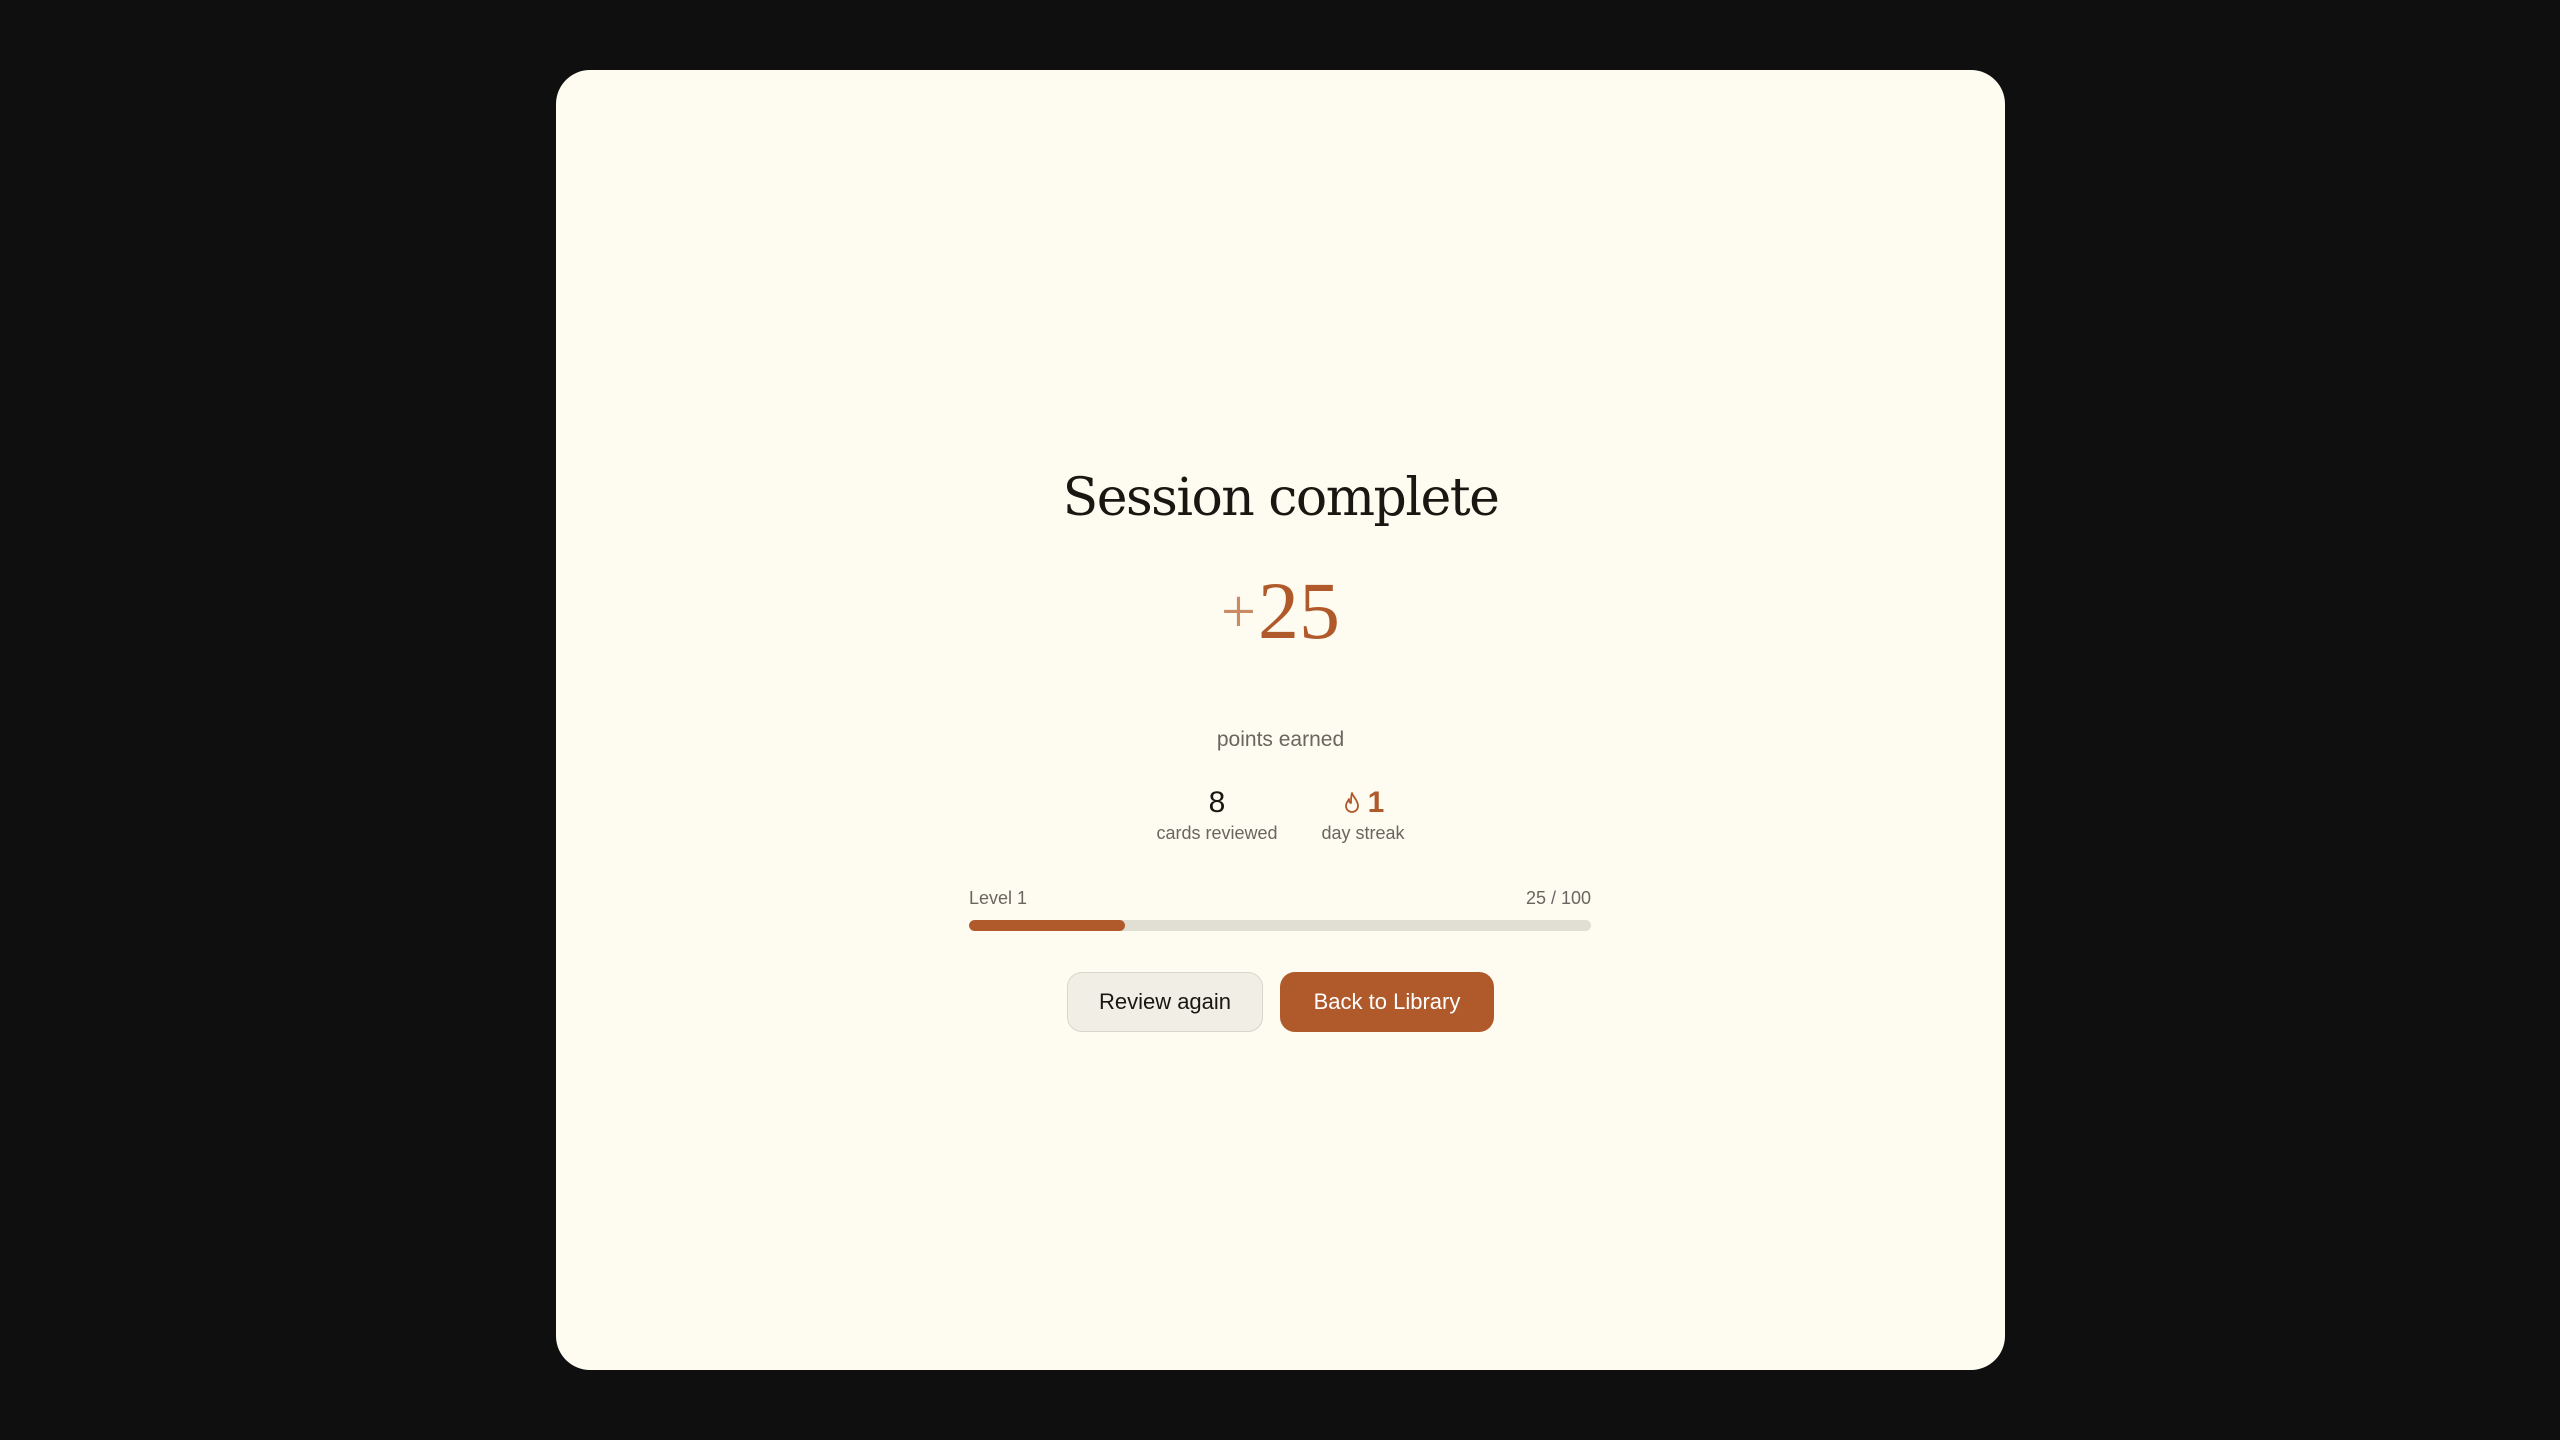 The height and width of the screenshot is (1440, 2560). What do you see at coordinates (1298, 610) in the screenshot?
I see `points-value: 25` at bounding box center [1298, 610].